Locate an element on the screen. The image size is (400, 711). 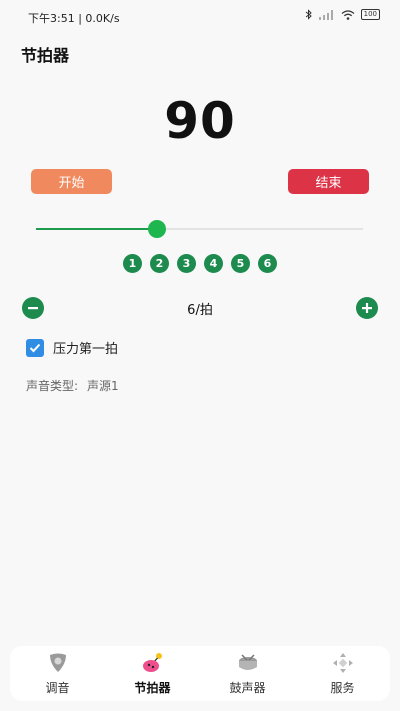
tab-tuner: 调音 is located at coordinates (57, 673).